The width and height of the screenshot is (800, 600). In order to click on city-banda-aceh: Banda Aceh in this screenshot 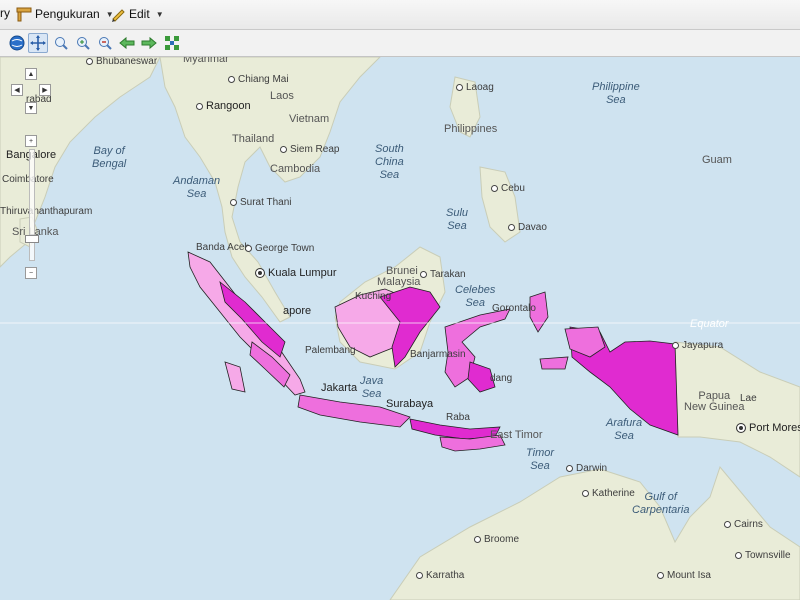, I will do `click(223, 248)`.